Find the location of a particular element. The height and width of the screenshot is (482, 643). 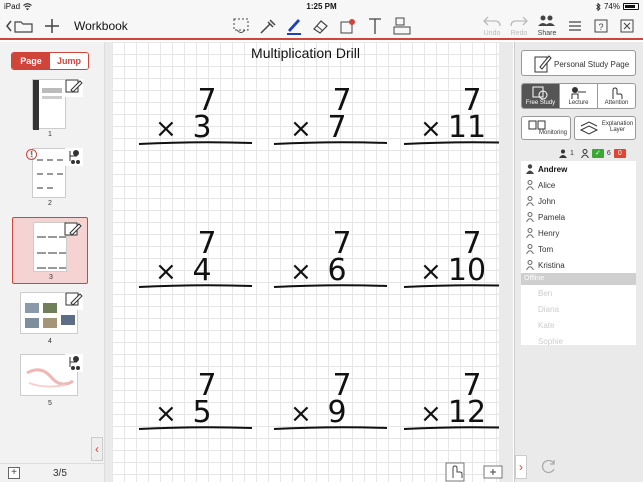

drill-problem: 7× 11 is located at coordinates (451, 114).